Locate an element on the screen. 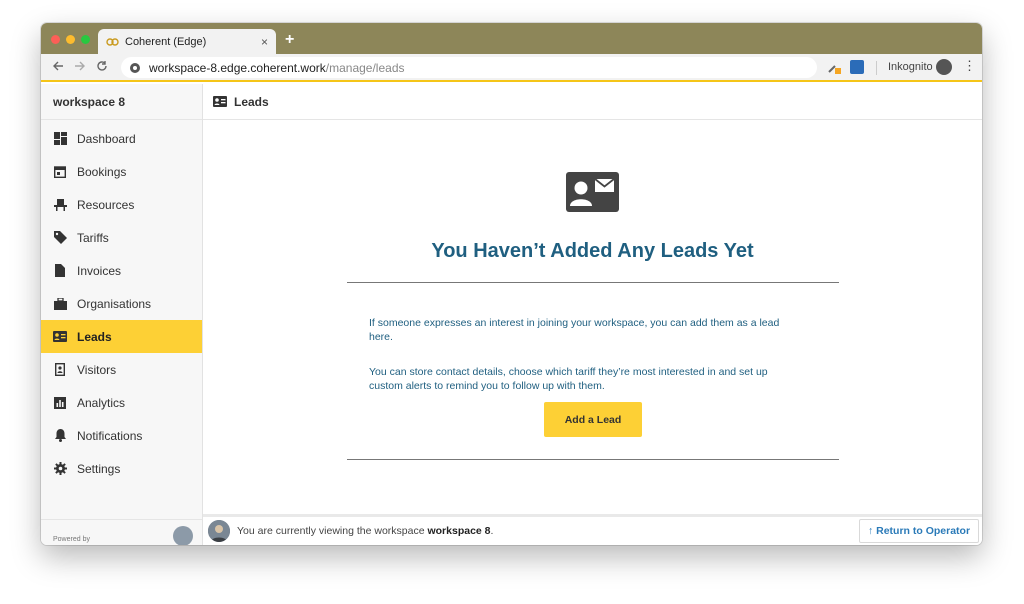 The height and width of the screenshot is (604, 1024). sidebar-item-label: Analytics is located at coordinates (101, 402).